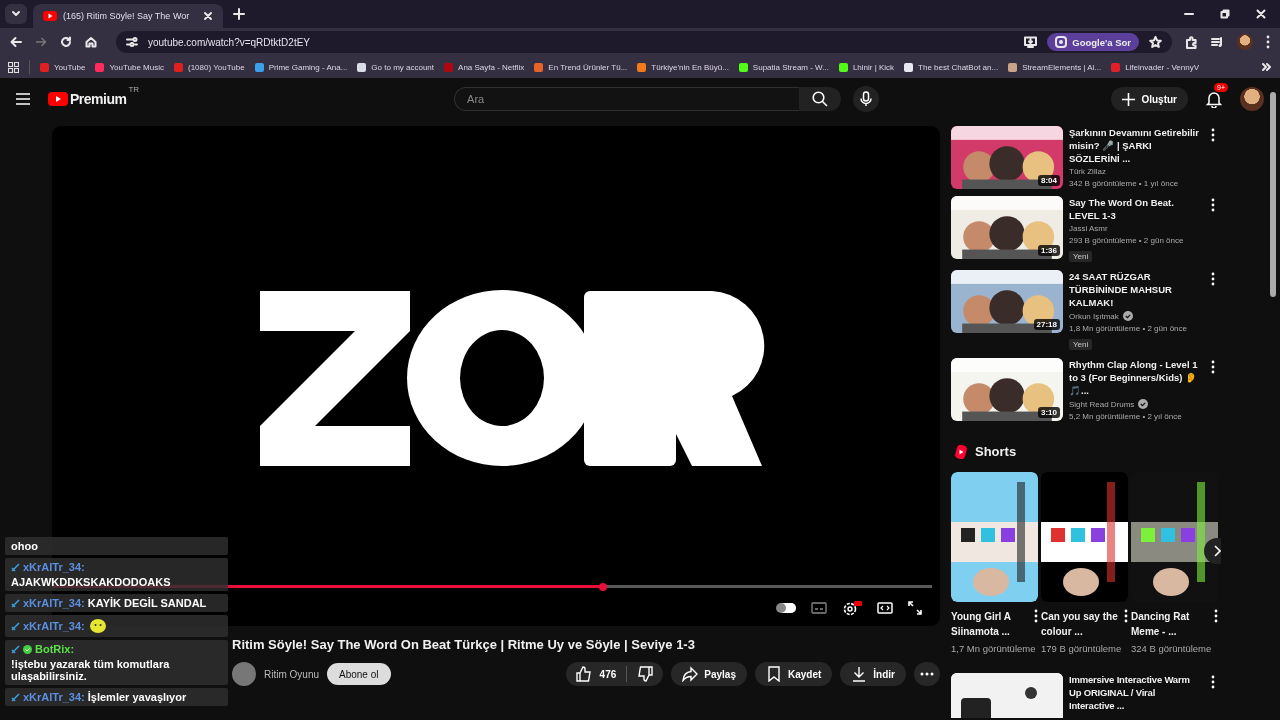  Describe the element at coordinates (1214, 99) in the screenshot. I see `bell-icon` at that location.